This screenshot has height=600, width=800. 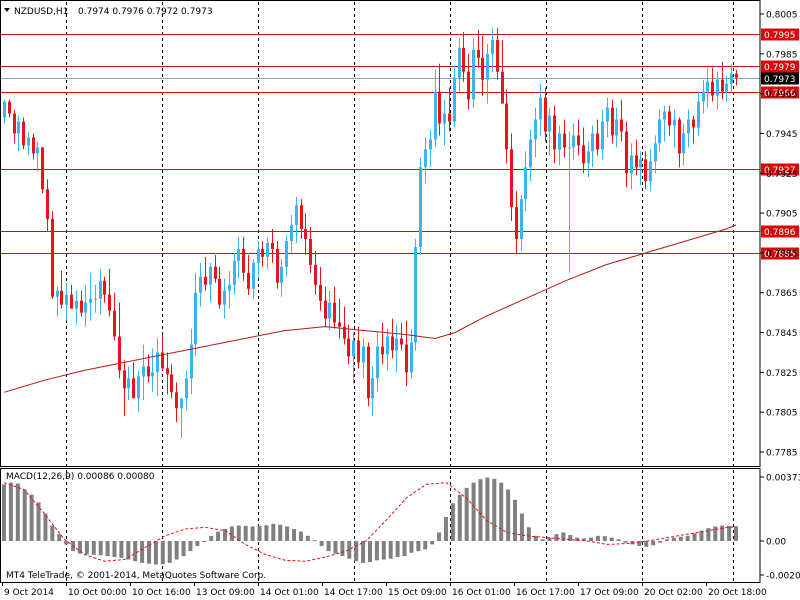 I want to click on macd-y-tick-label: -0.00202, so click(x=783, y=577).